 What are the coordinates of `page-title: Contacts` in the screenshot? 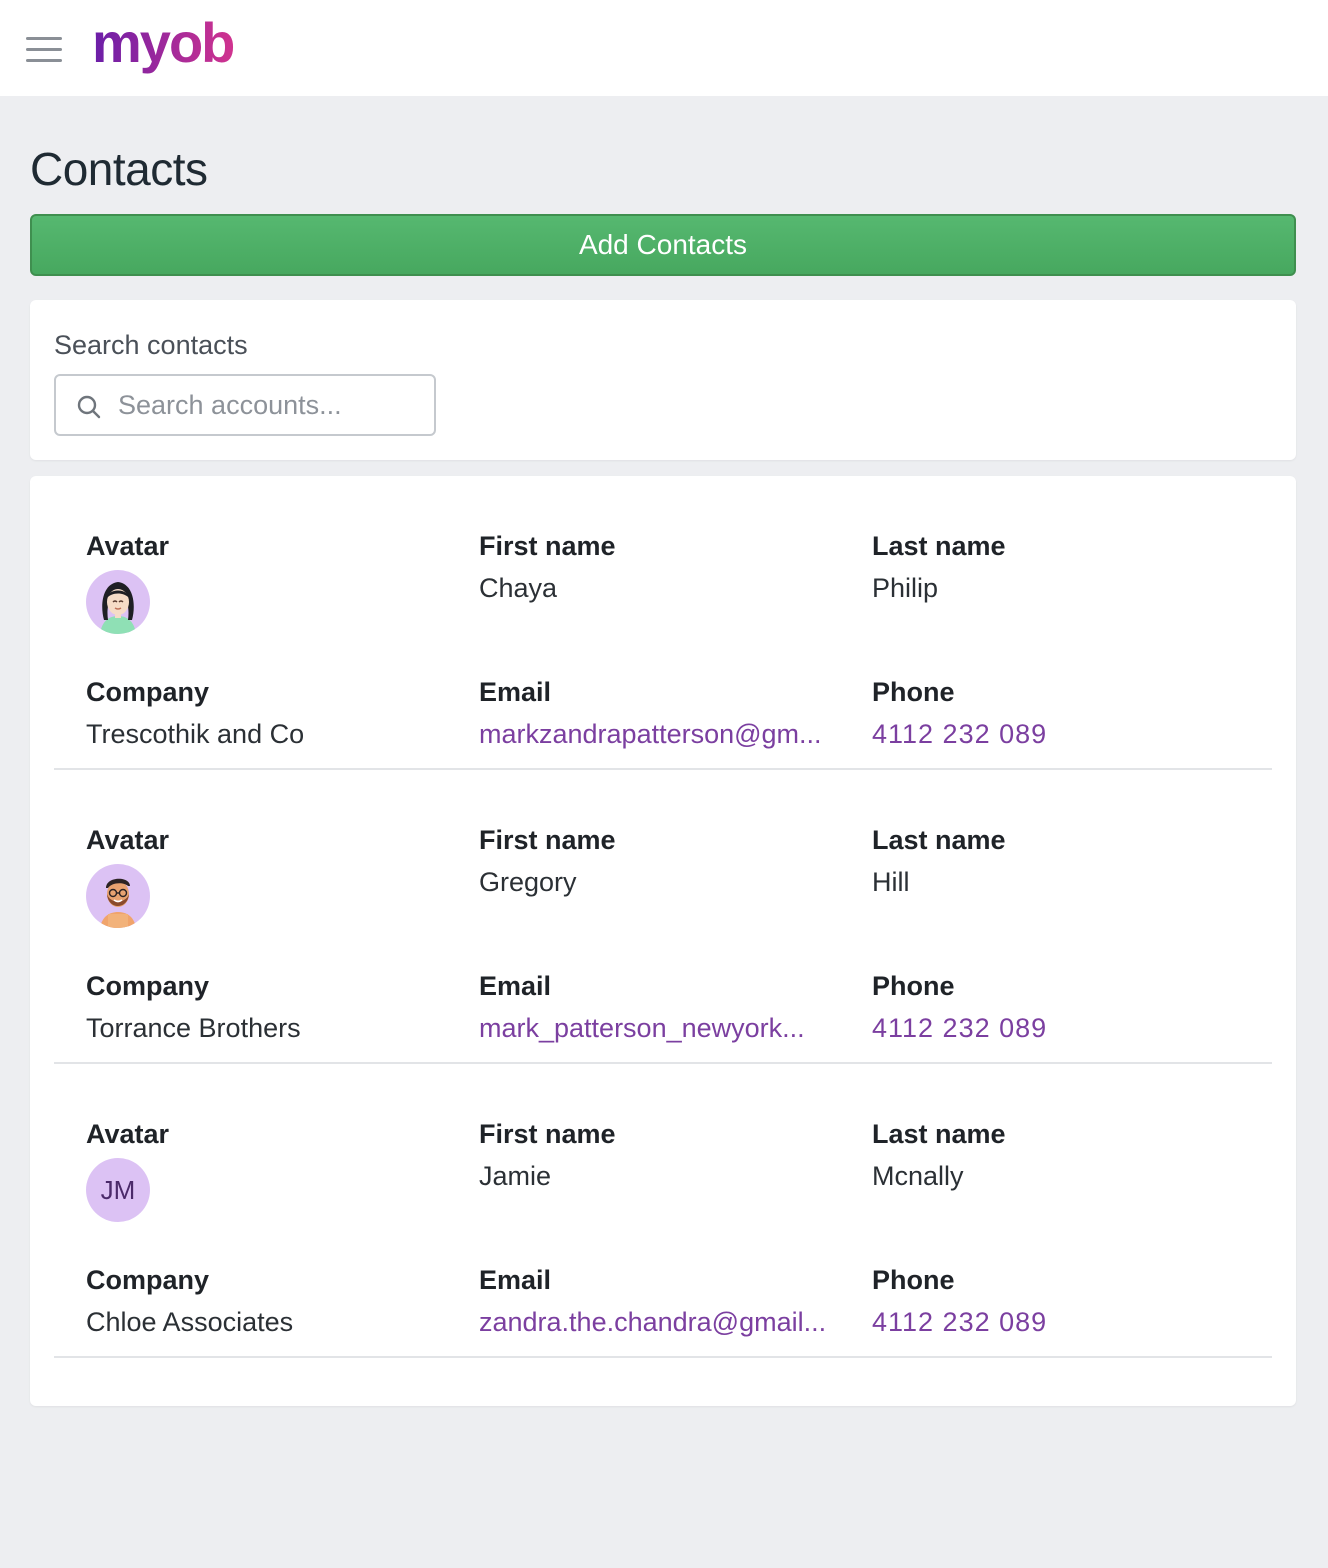 It's located at (119, 169).